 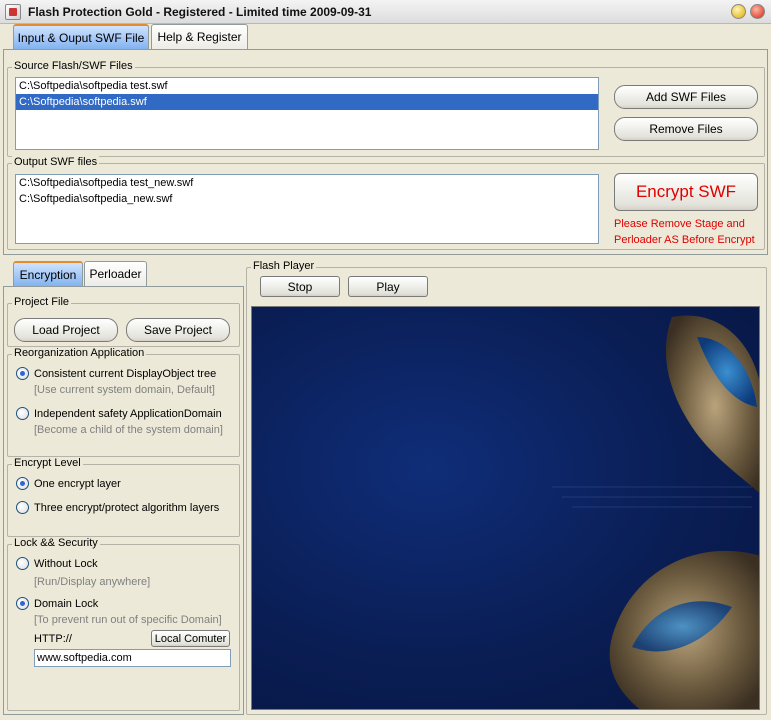 I want to click on source-files-legend: Source Flash/SWF Files, so click(x=73, y=66).